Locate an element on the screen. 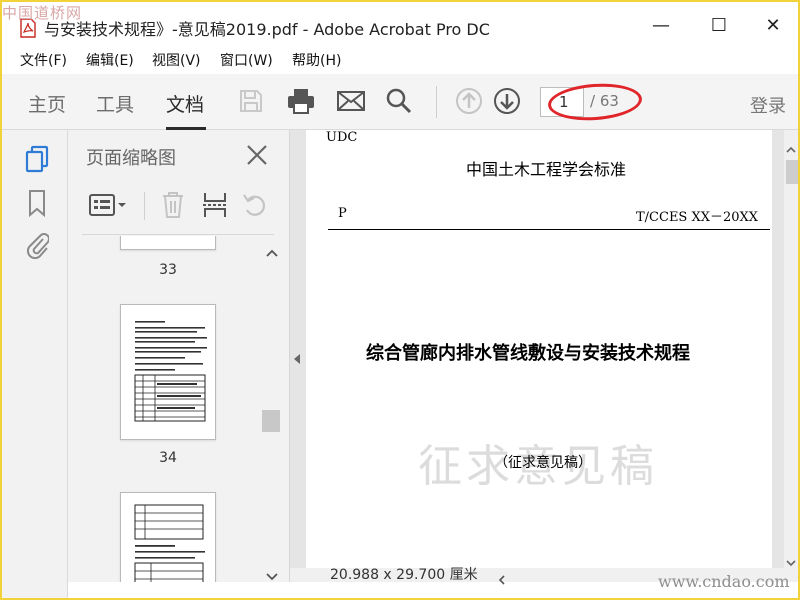  menu-edit: 编辑(E) is located at coordinates (110, 60).